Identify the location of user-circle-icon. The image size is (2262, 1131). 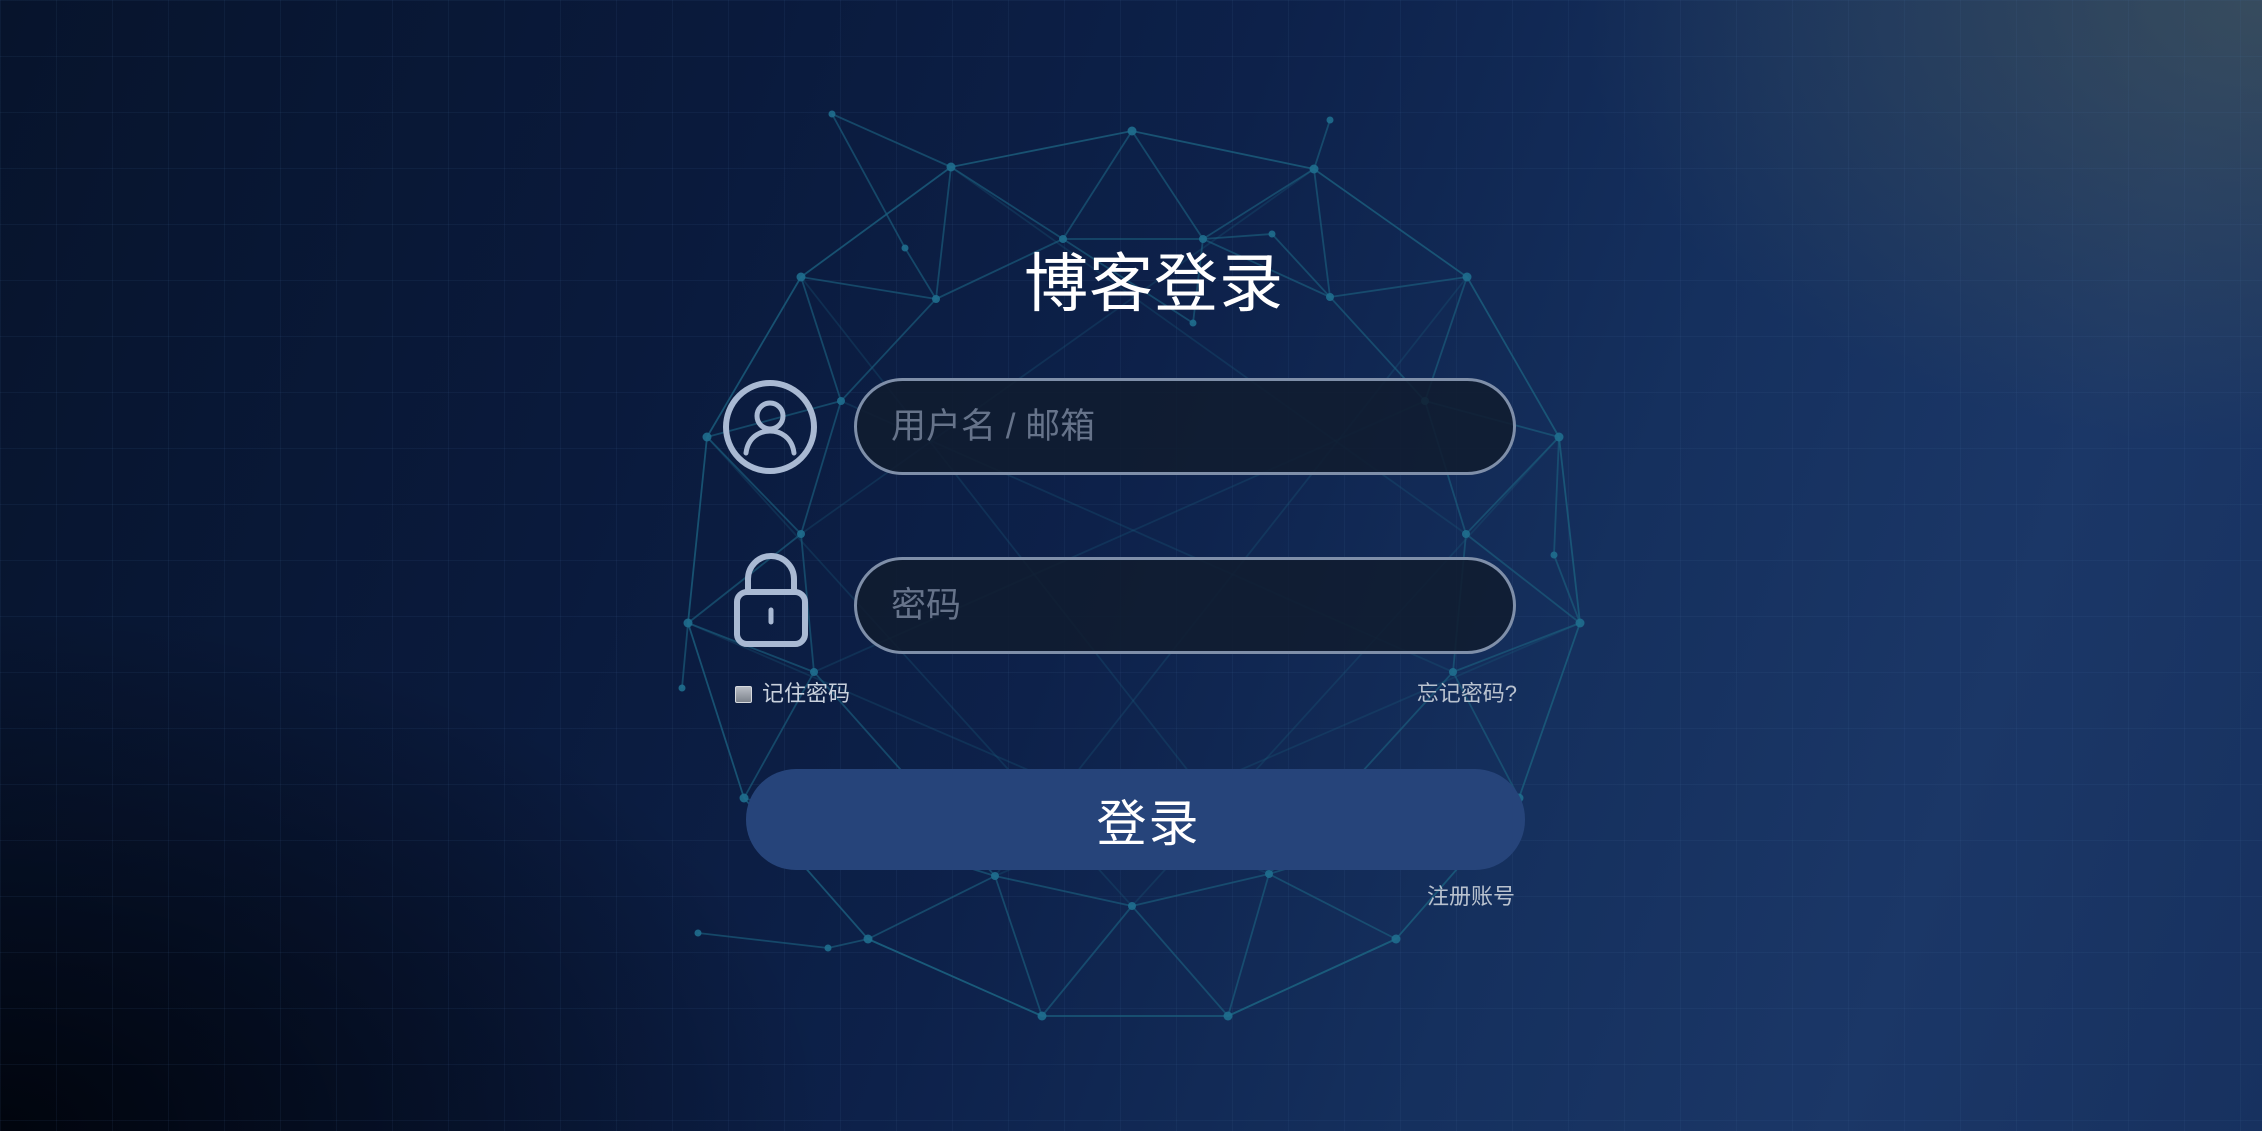
(770, 427).